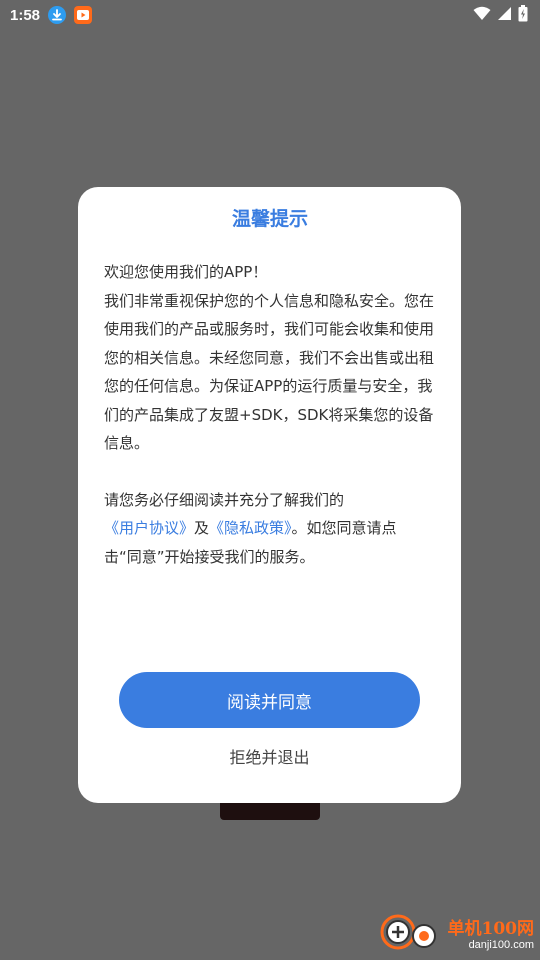 This screenshot has height=960, width=540. I want to click on watermark-url: danji100.com, so click(501, 944).